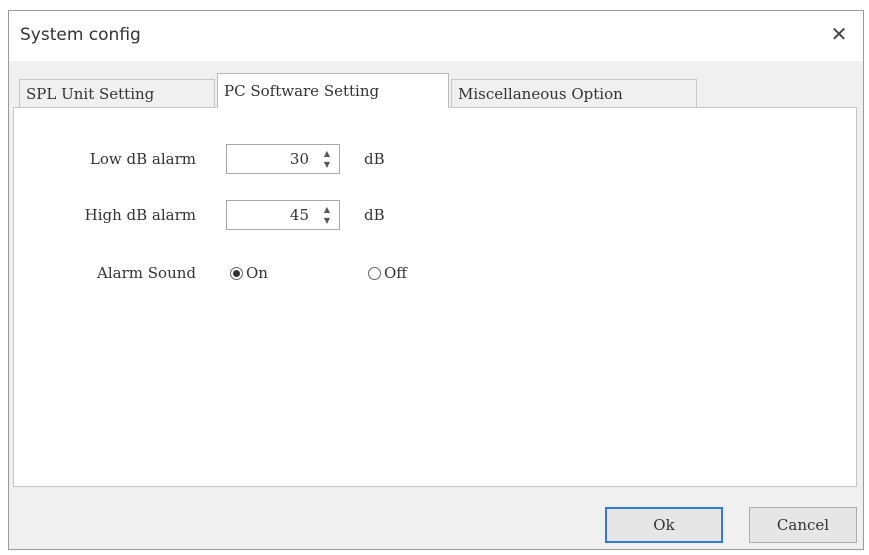  Describe the element at coordinates (146, 273) in the screenshot. I see `alarm-sound-label: Alarm Sound` at that location.